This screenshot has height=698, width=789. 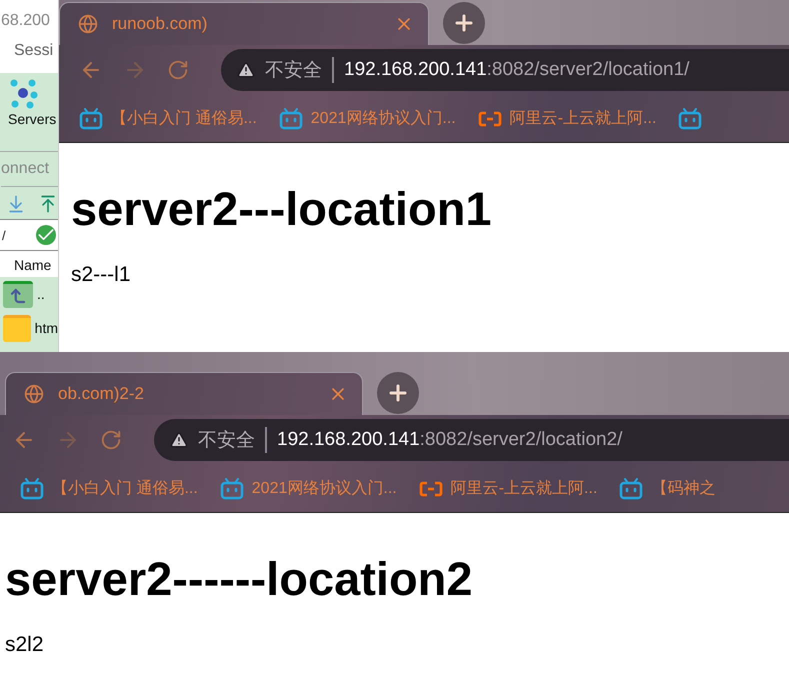 What do you see at coordinates (46, 235) in the screenshot?
I see `check-icon` at bounding box center [46, 235].